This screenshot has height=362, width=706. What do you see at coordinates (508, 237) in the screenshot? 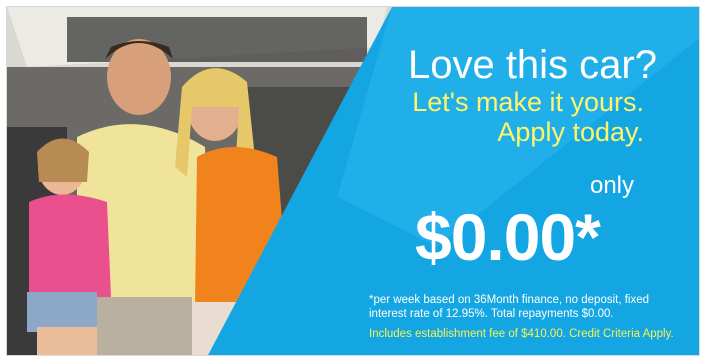
I see `weekly-price: $0.00*` at bounding box center [508, 237].